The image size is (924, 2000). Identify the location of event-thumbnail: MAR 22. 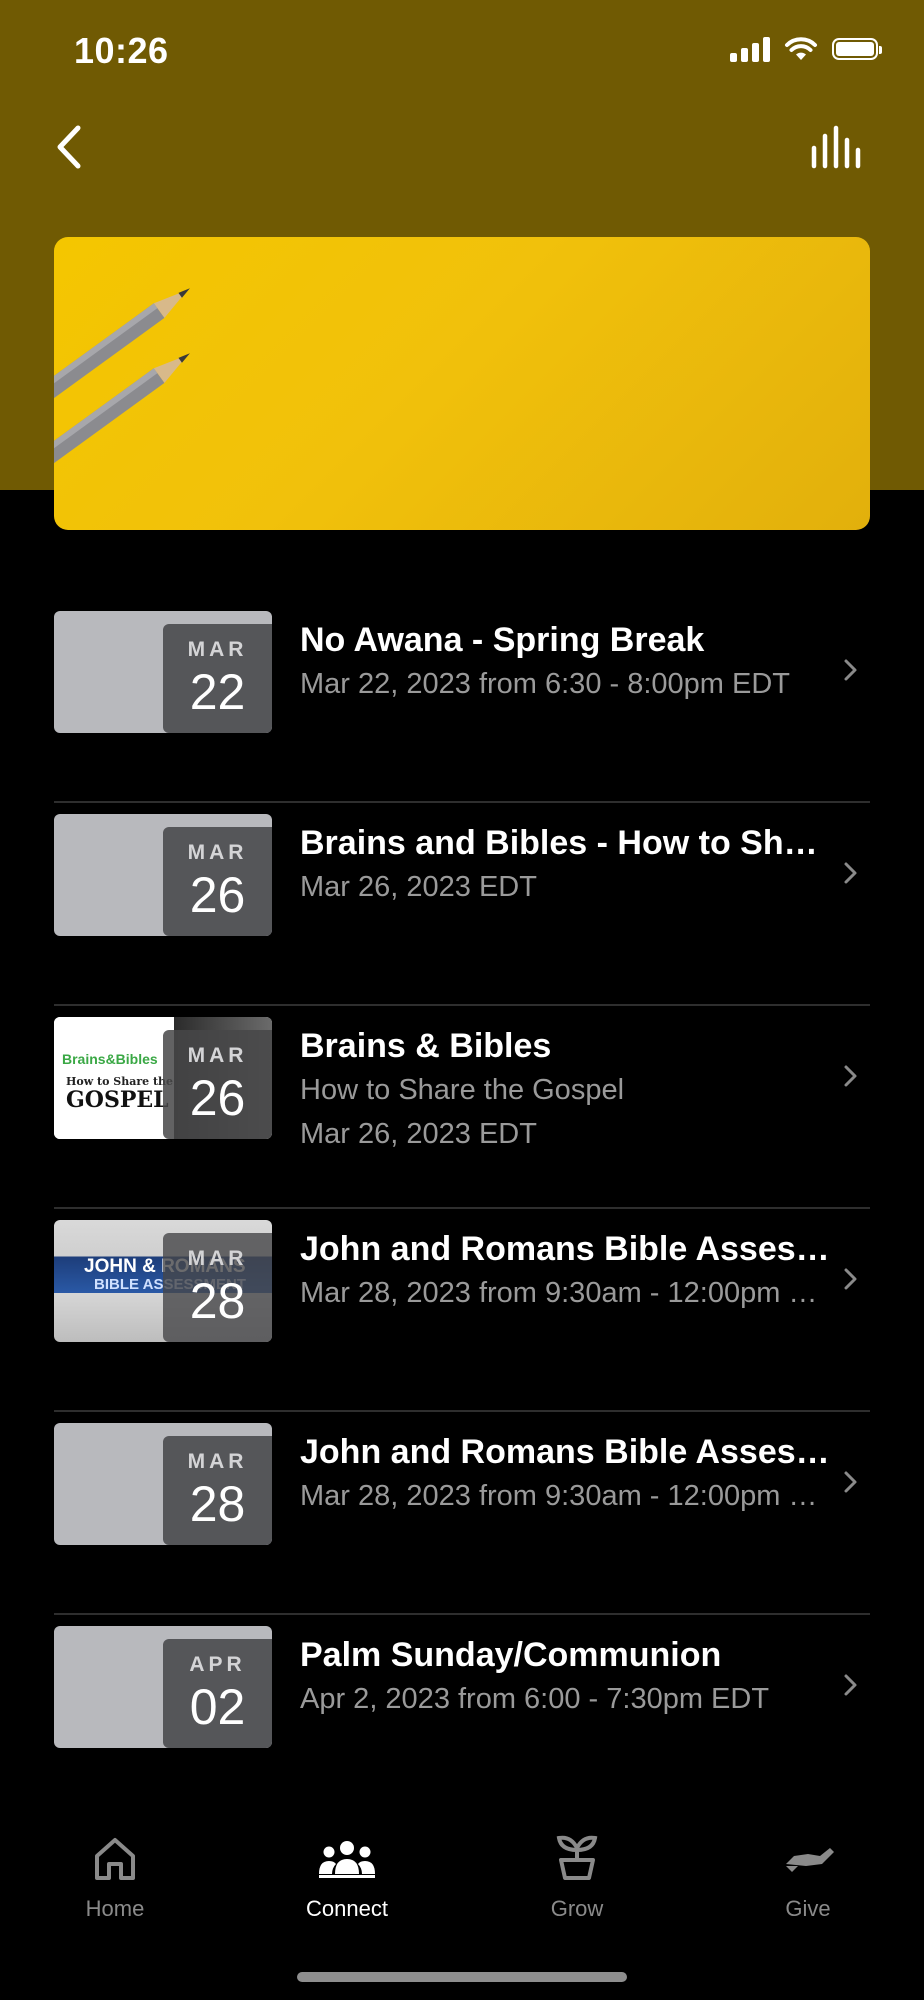
(163, 672).